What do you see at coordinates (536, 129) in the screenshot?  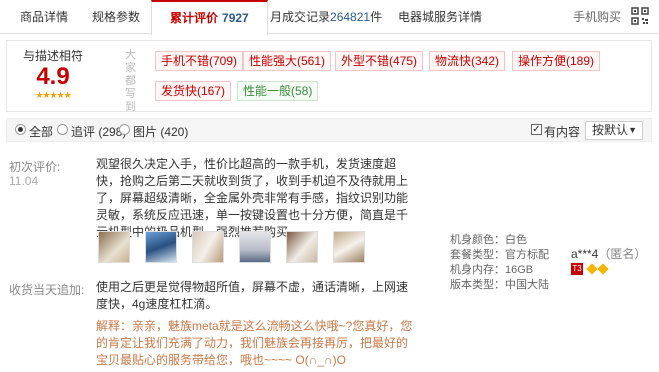 I see `has-content-checkbox: ✓` at bounding box center [536, 129].